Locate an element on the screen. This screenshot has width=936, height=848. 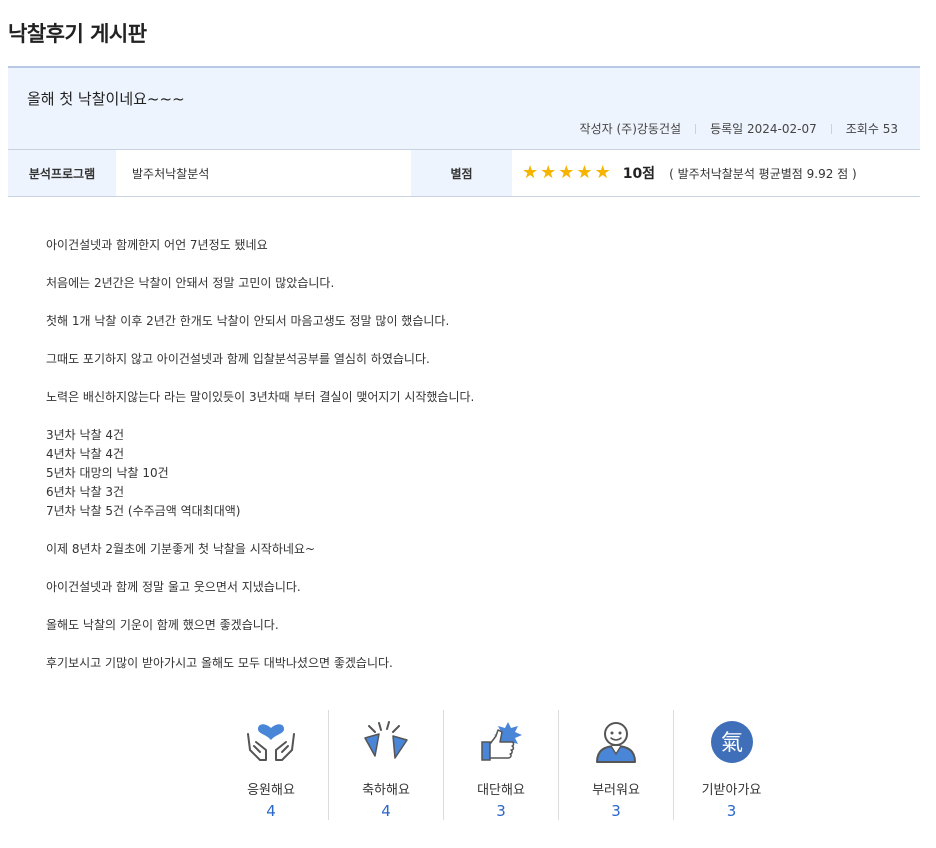
content-paragraph: 이제 8년차 2월초에 기분좋게 첫 낙찰을 시작하네요~ is located at coordinates (181, 549).